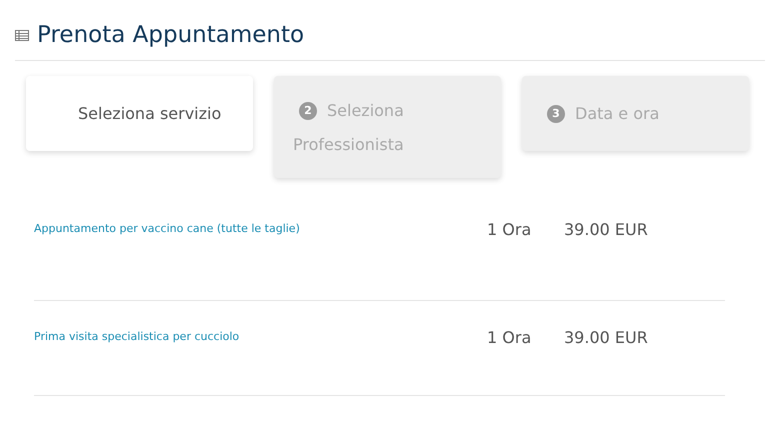  Describe the element at coordinates (170, 36) in the screenshot. I see `page-title: Prenota Appuntamento` at that location.